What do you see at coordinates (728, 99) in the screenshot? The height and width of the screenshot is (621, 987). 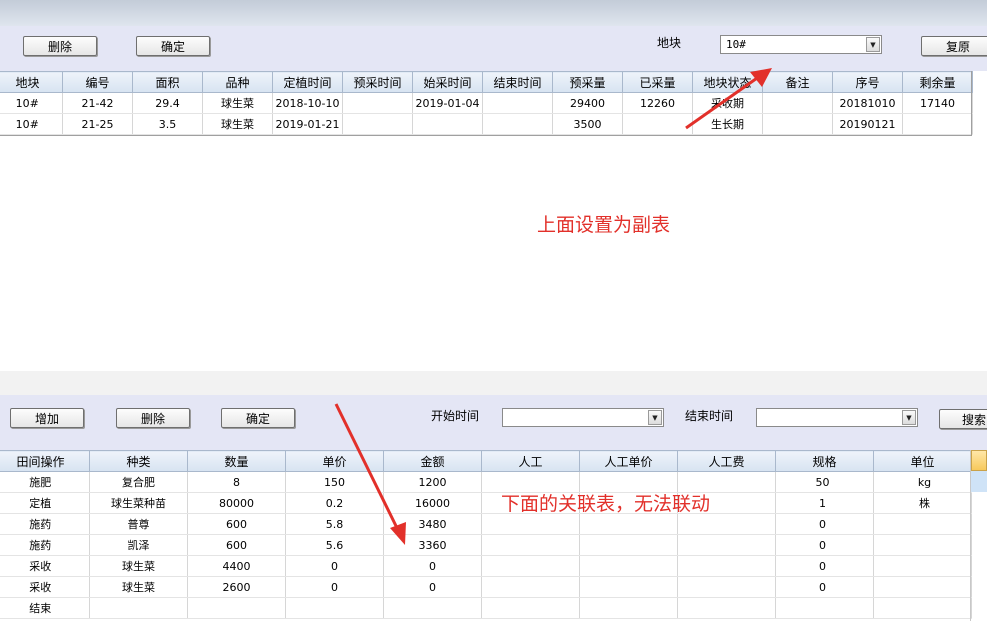 I see `arrow-to-plot-select-icon` at bounding box center [728, 99].